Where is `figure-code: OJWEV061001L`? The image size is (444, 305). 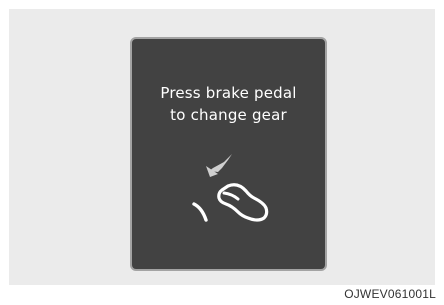
figure-code: OJWEV061001L is located at coordinates (390, 294).